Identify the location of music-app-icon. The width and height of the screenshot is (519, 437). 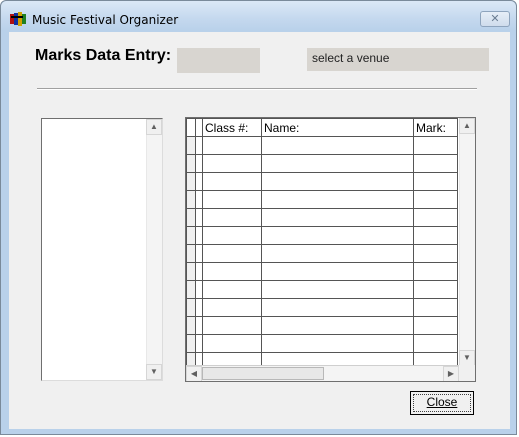
(18, 19).